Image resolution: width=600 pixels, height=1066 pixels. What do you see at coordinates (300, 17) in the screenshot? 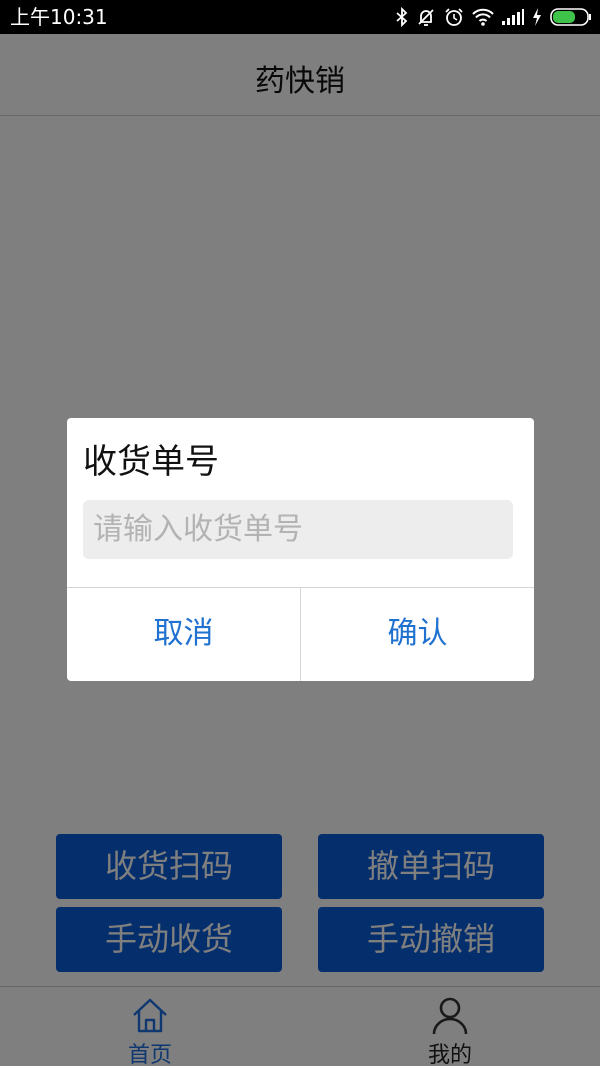
I see `status-bar: 上午10:31` at bounding box center [300, 17].